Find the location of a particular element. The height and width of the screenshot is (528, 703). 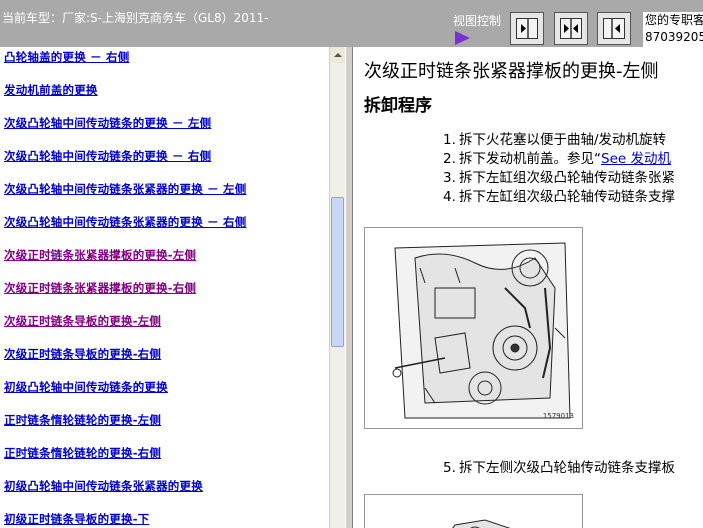

nav-list-item: 初级凸轮轴中间传动链条张紧器的更换 is located at coordinates (164, 492).